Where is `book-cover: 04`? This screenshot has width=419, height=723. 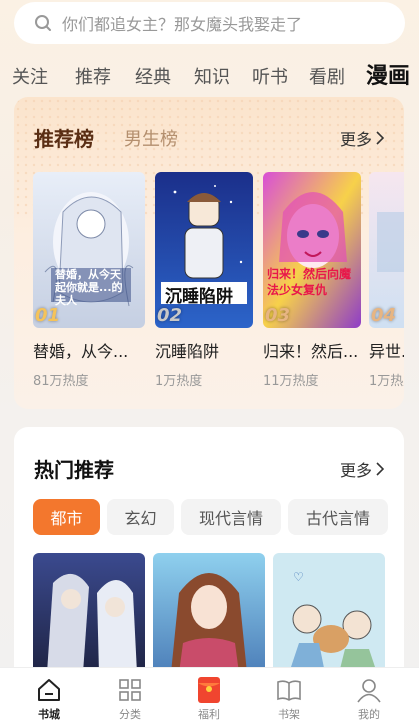
book-cover: 04 is located at coordinates (386, 250).